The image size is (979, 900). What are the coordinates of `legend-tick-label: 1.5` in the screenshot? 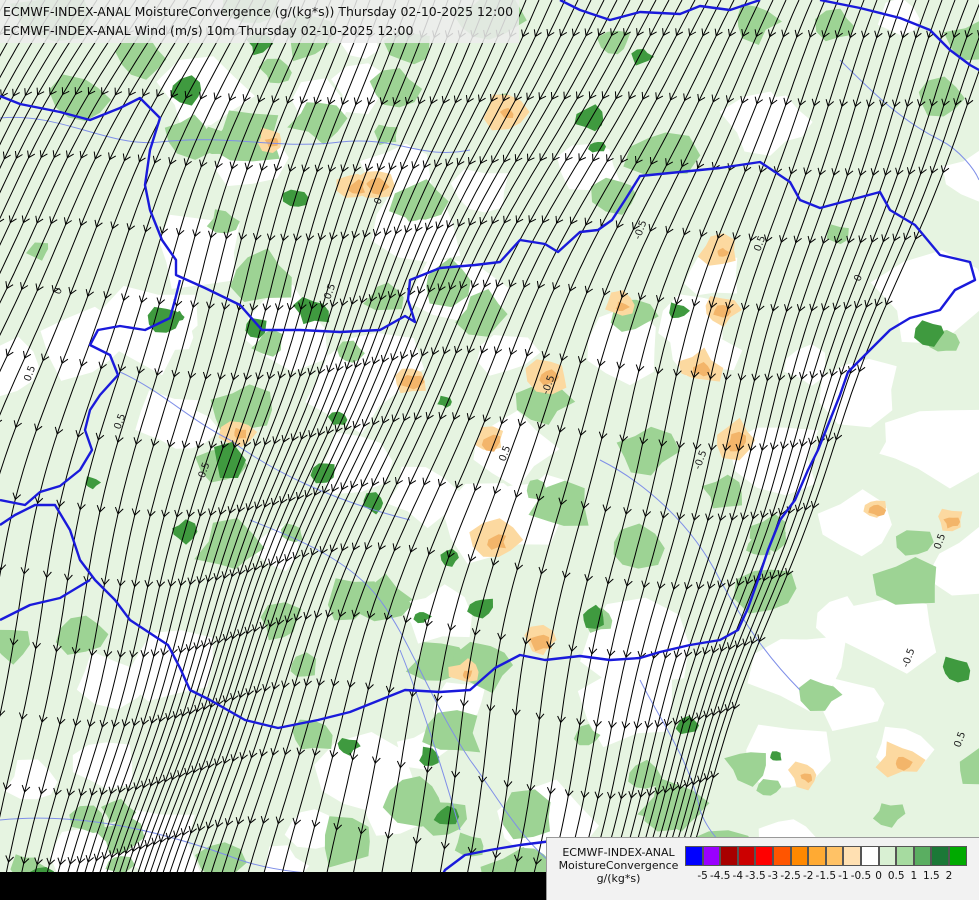 It's located at (931, 876).